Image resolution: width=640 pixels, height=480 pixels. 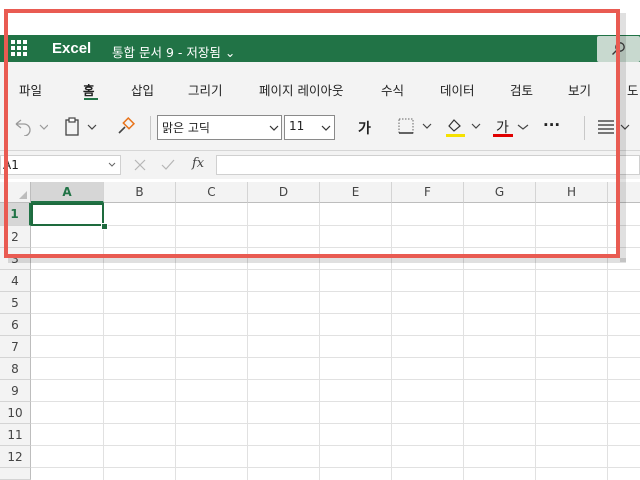 What do you see at coordinates (500, 192) in the screenshot?
I see `column-header-g: G` at bounding box center [500, 192].